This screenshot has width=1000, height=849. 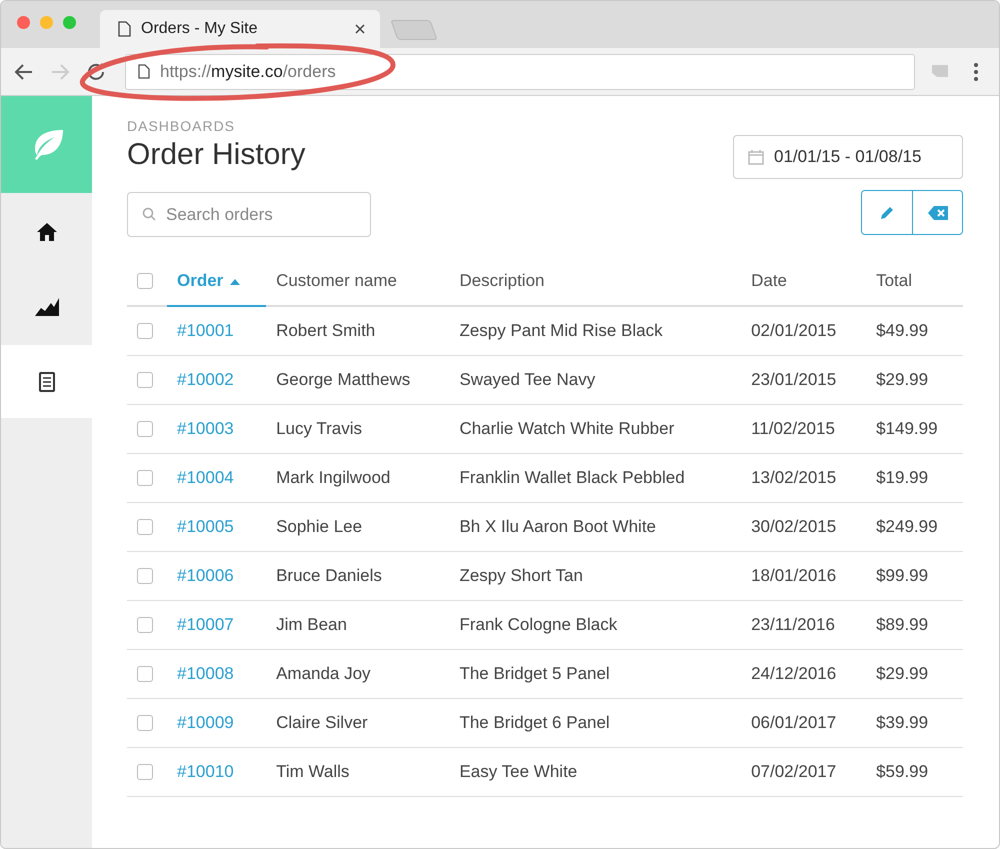 I want to click on order-link: #10005, so click(x=205, y=526).